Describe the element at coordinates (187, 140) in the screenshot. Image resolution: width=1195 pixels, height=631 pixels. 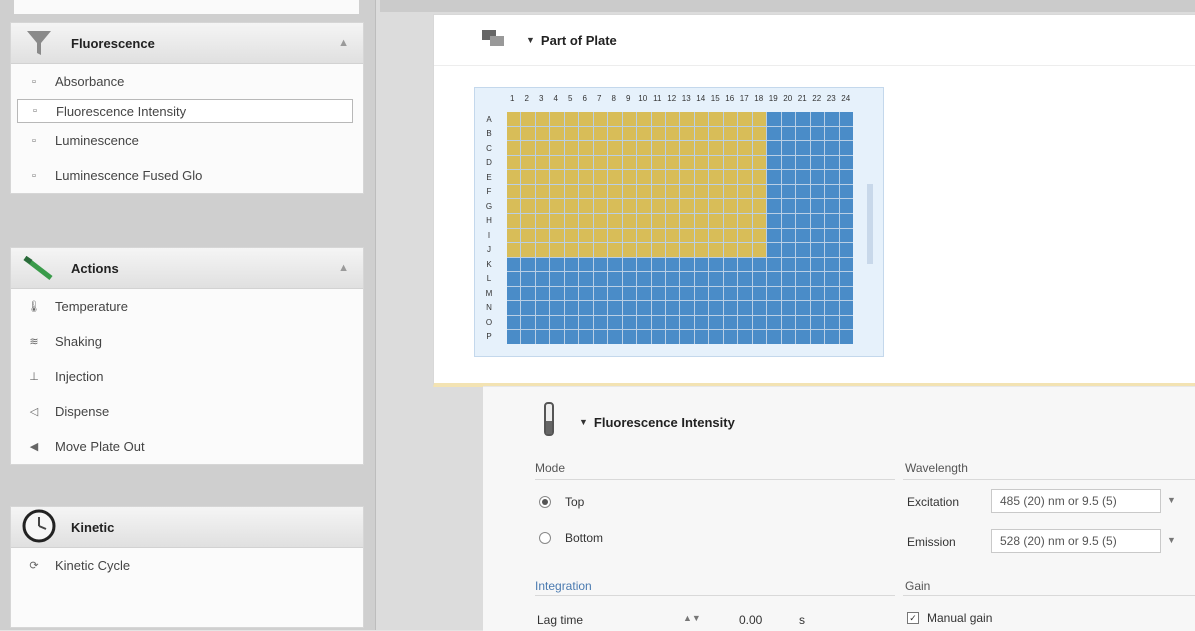
I see `sidebar-item-luminescence: ▫ Luminescence` at that location.